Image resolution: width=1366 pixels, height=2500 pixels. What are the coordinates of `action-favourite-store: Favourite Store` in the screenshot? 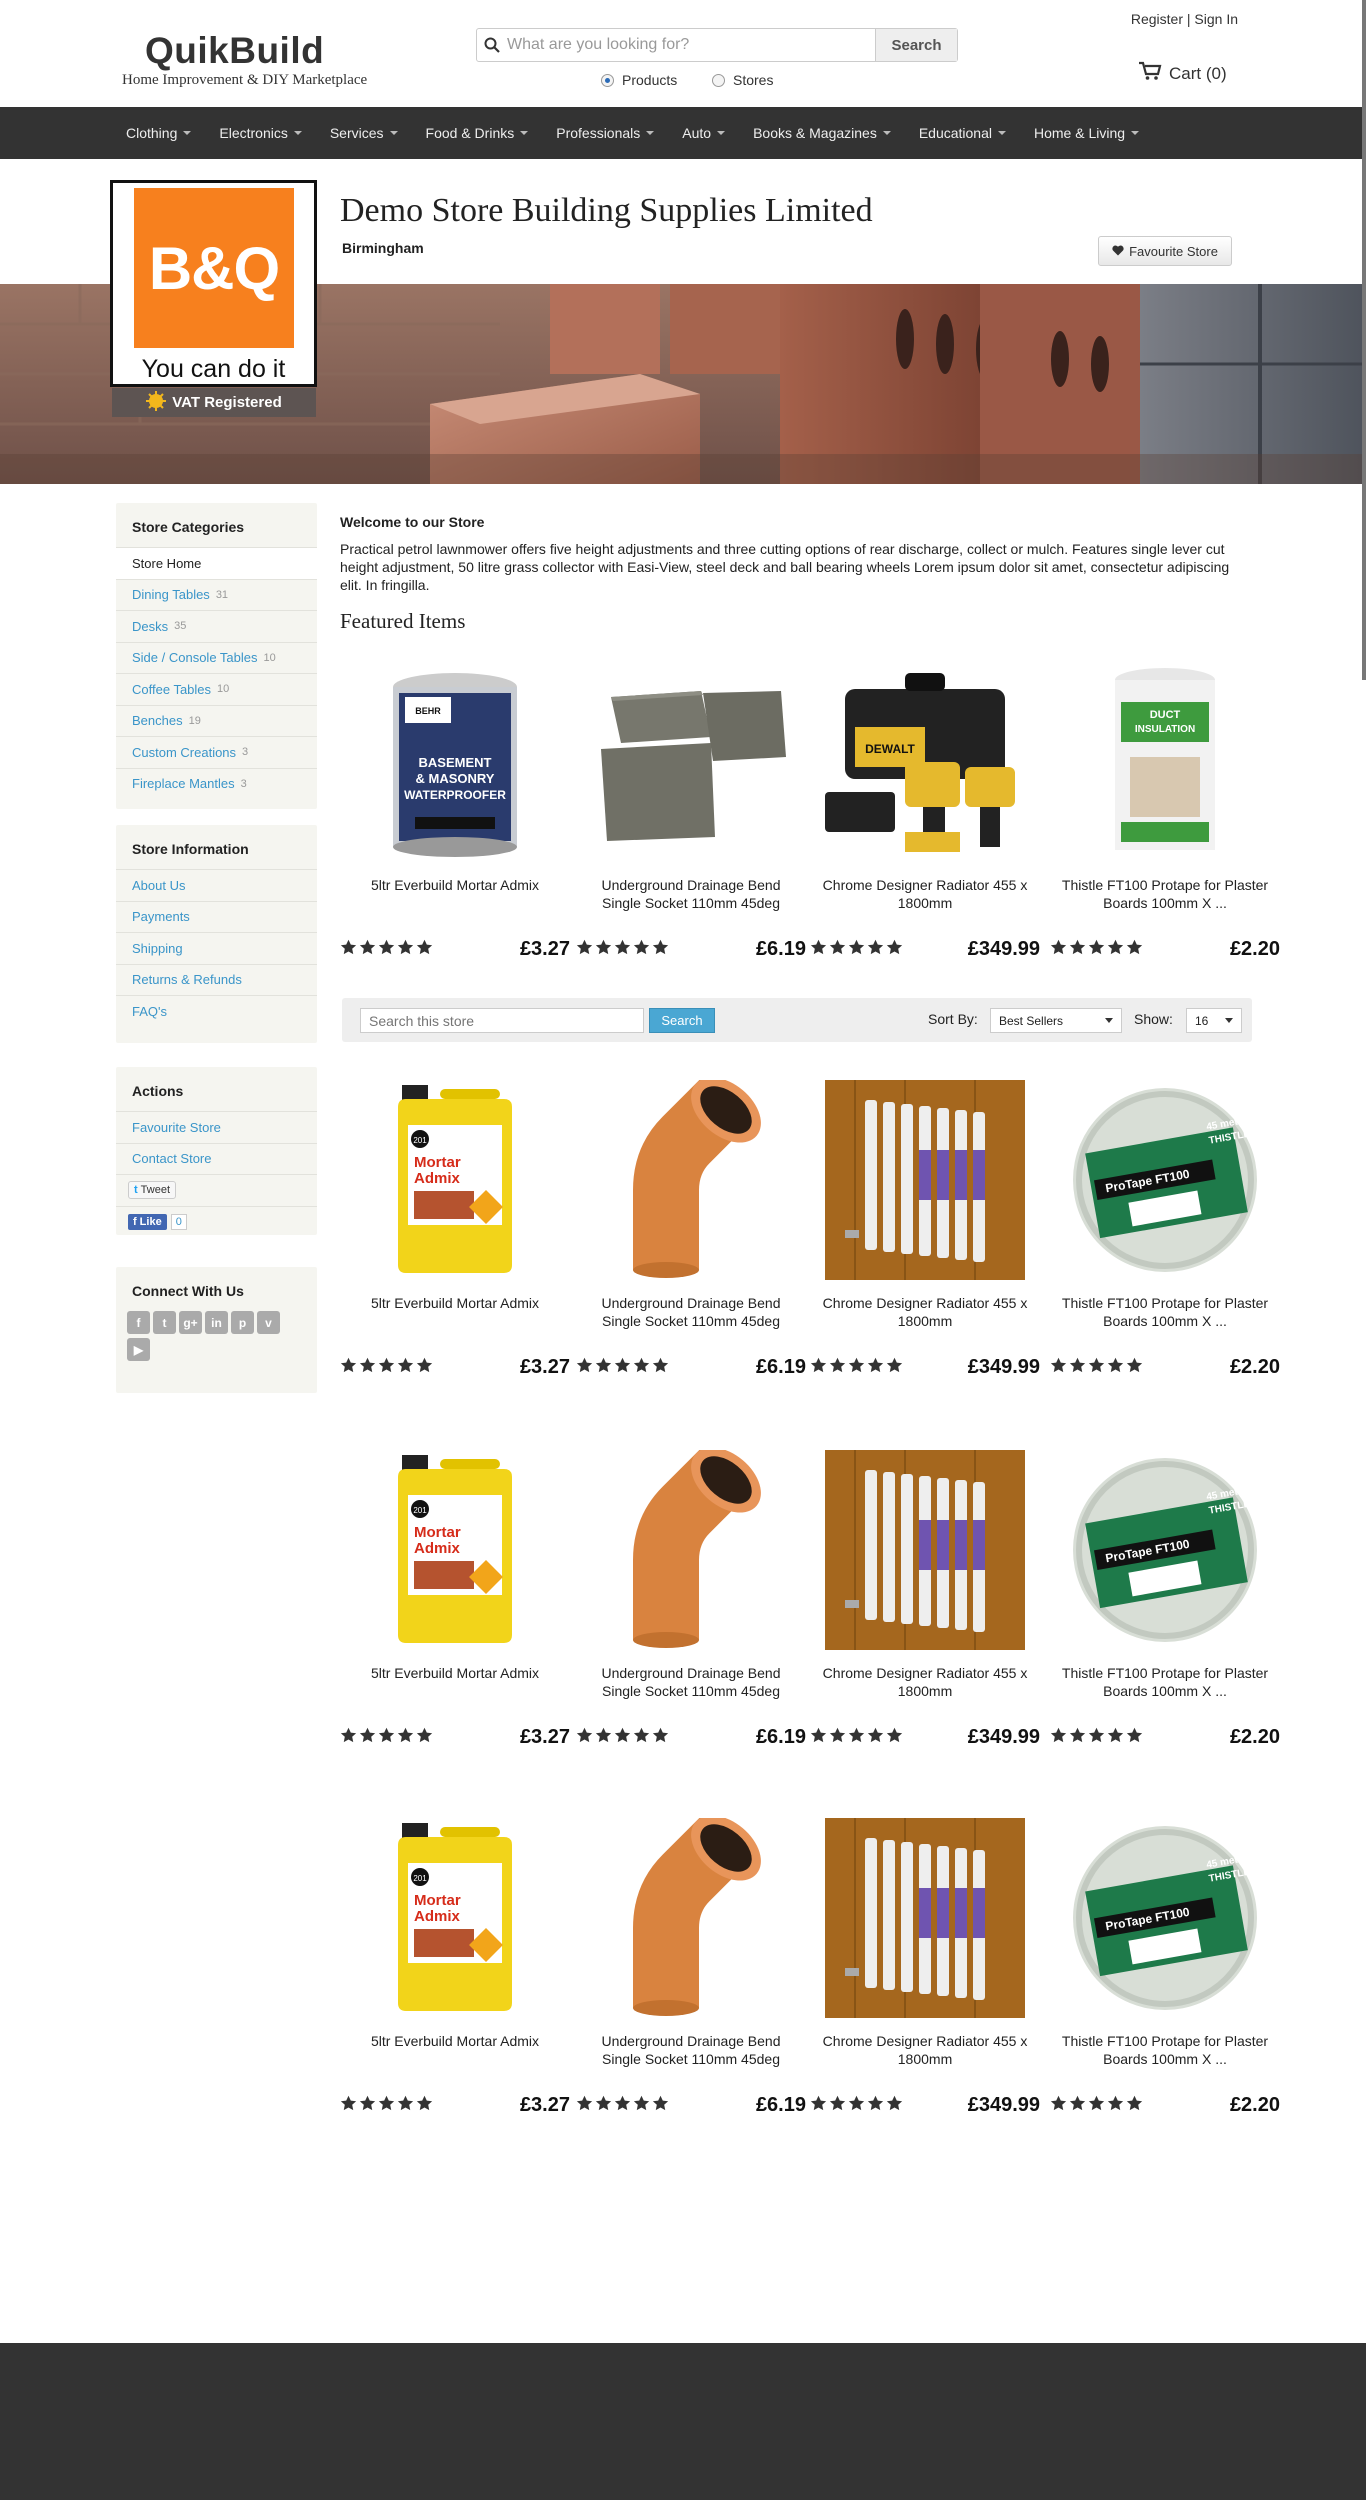 It's located at (216, 1127).